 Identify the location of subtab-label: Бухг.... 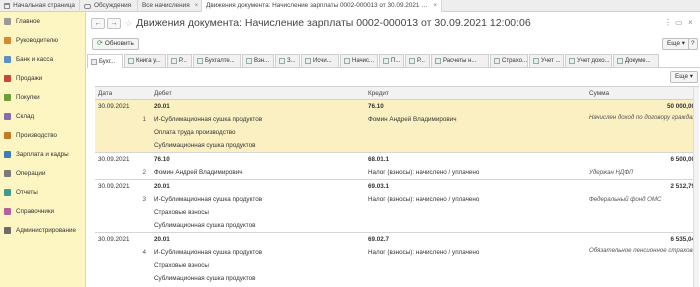
(107, 61).